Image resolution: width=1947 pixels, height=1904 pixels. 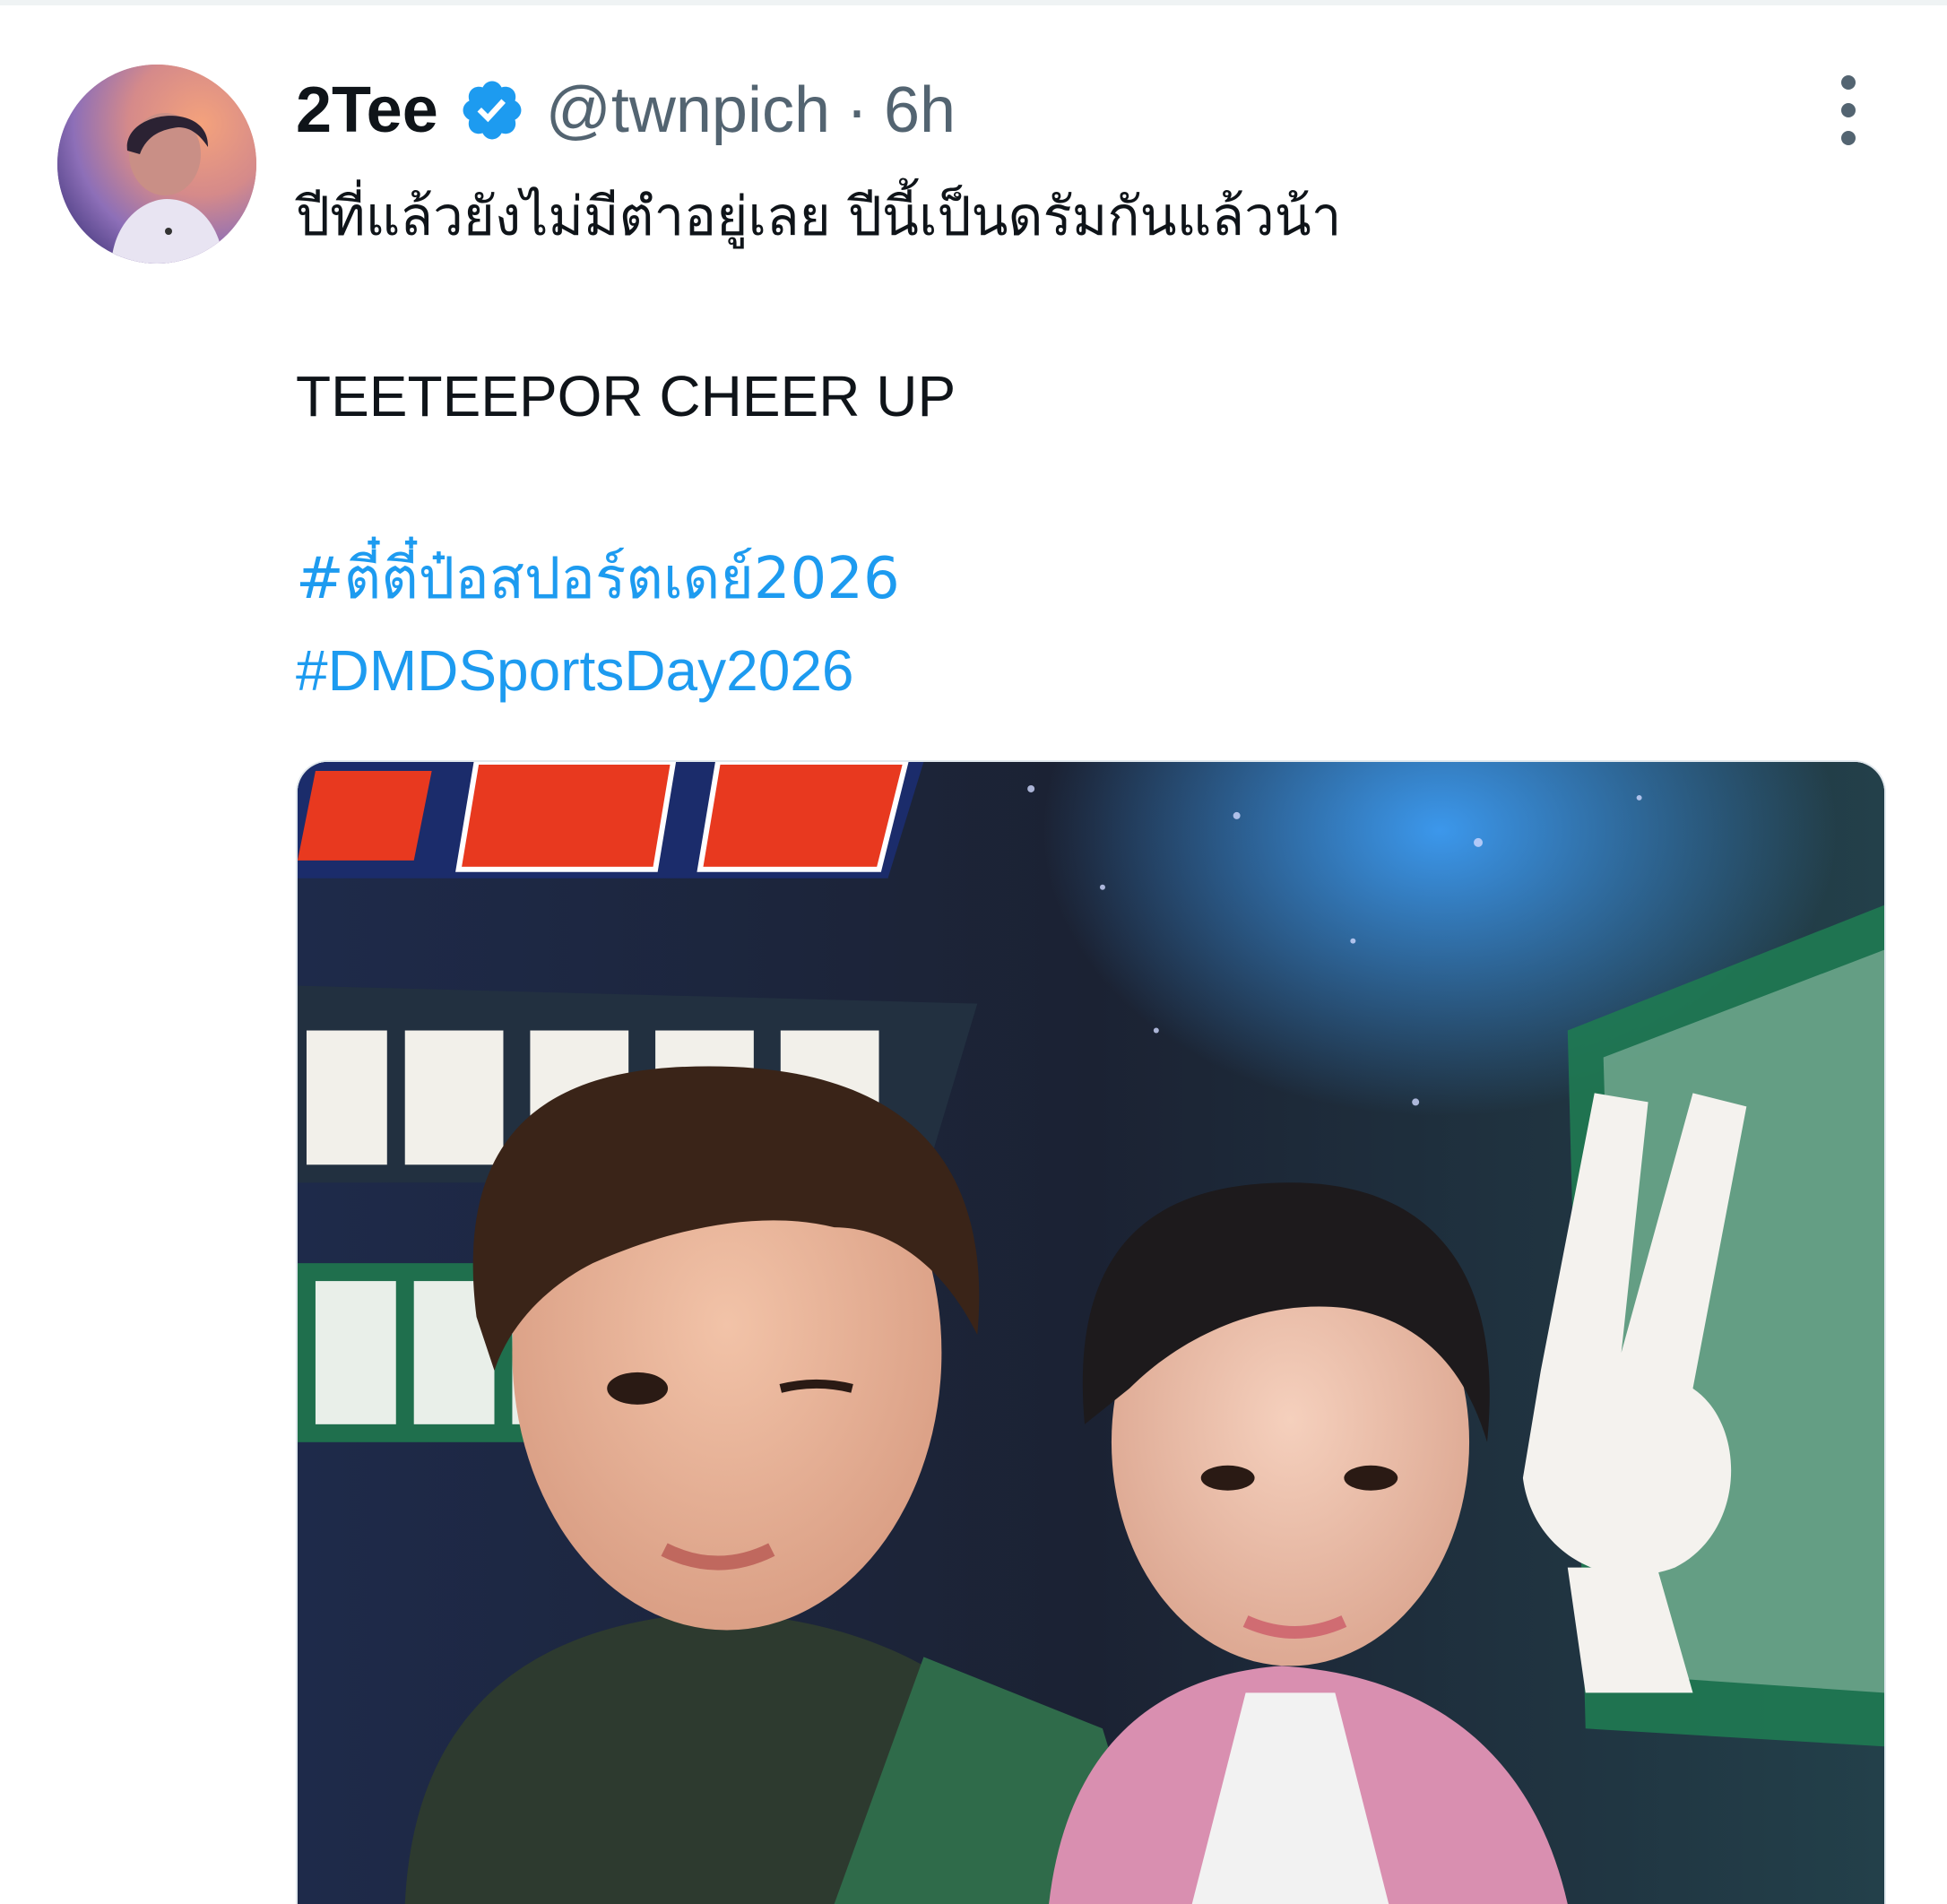 I want to click on more-vertical-icon, so click(x=1849, y=110).